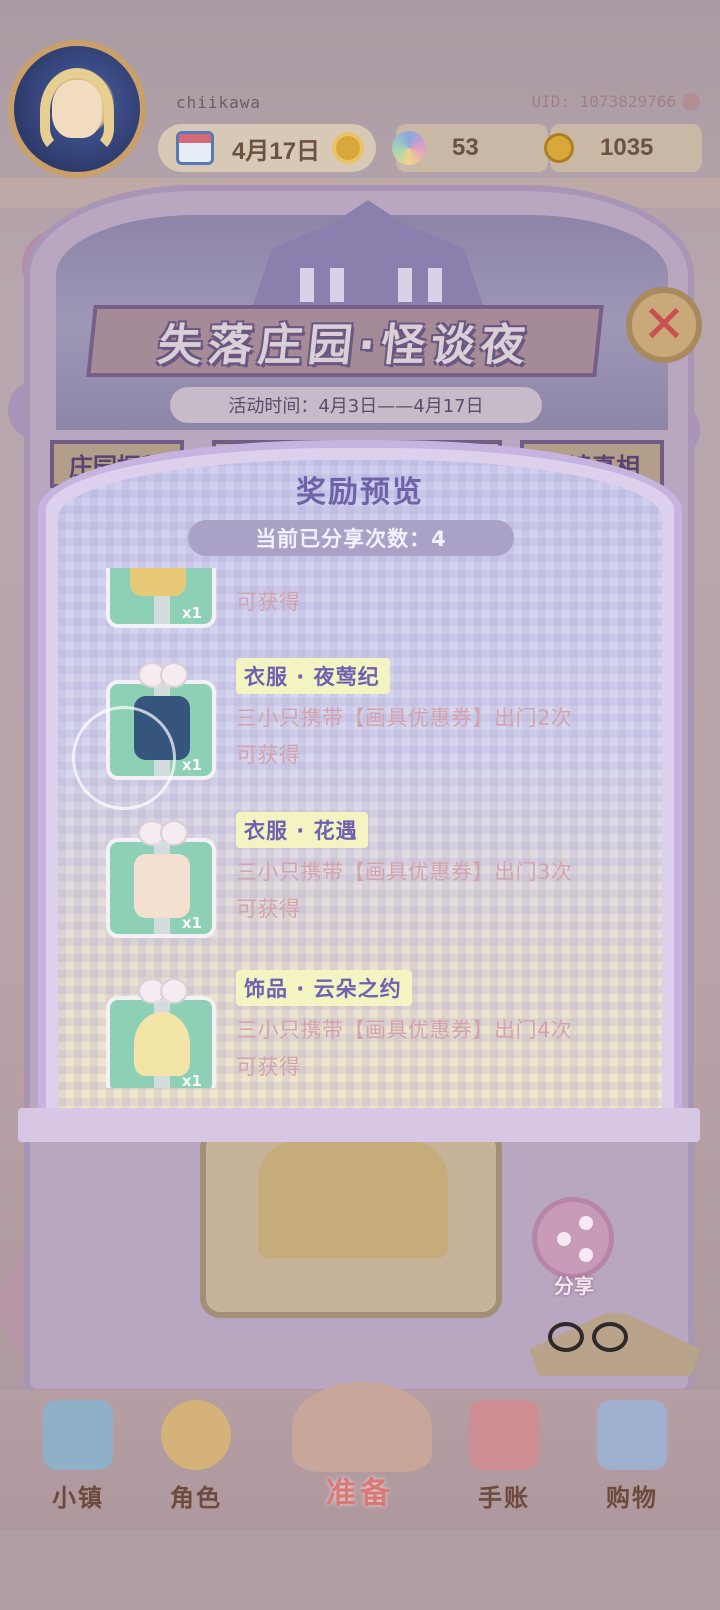 The height and width of the screenshot is (1610, 720). I want to click on glasses-decoration, so click(593, 1337).